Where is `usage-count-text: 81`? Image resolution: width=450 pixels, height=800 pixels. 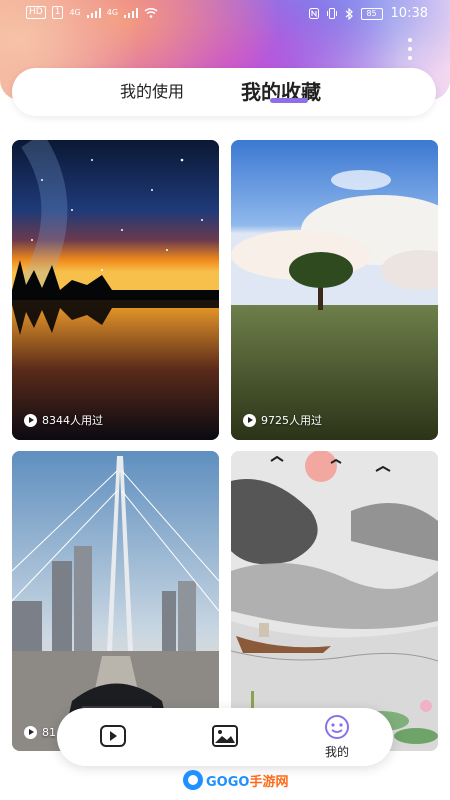 usage-count-text: 81 is located at coordinates (49, 732).